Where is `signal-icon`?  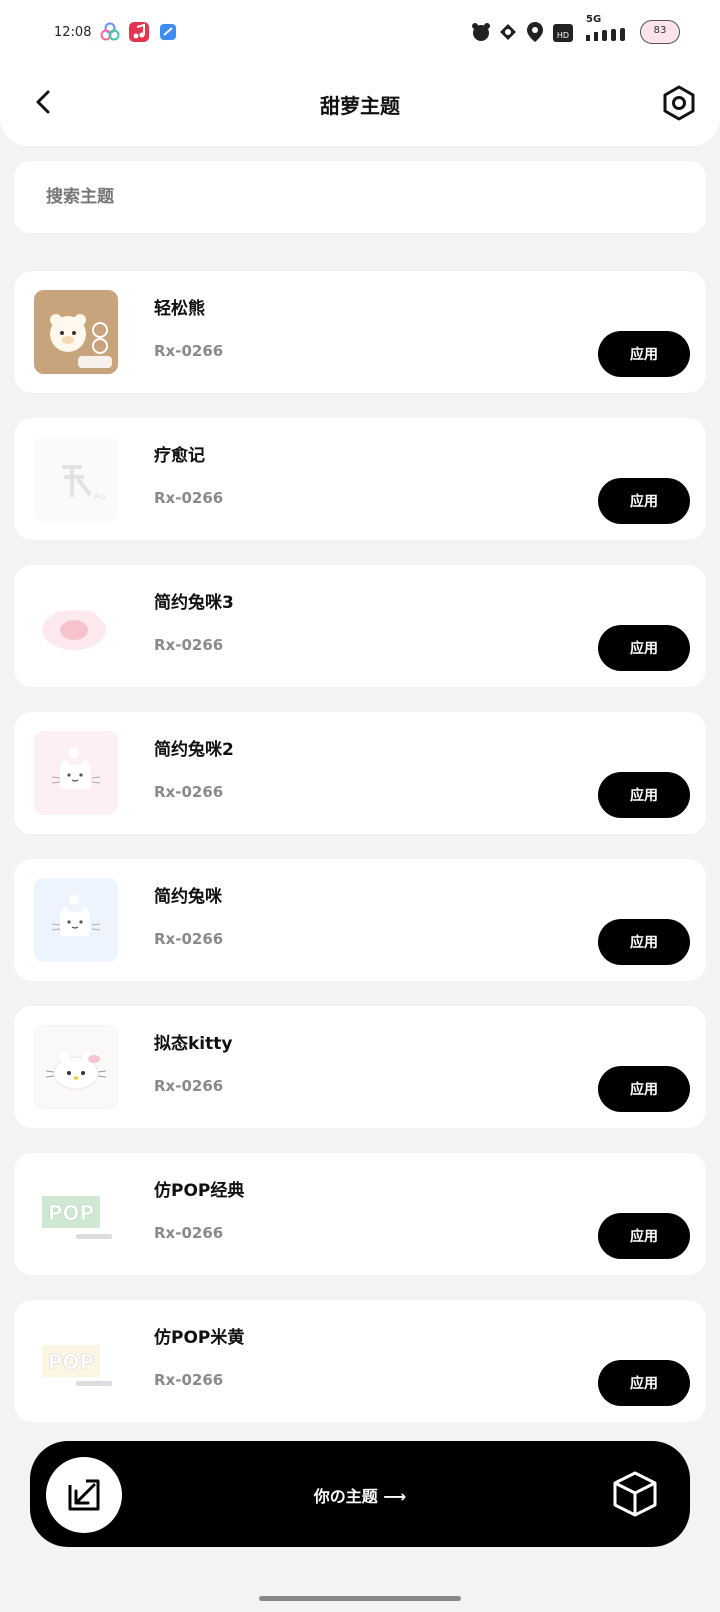
signal-icon is located at coordinates (605, 34).